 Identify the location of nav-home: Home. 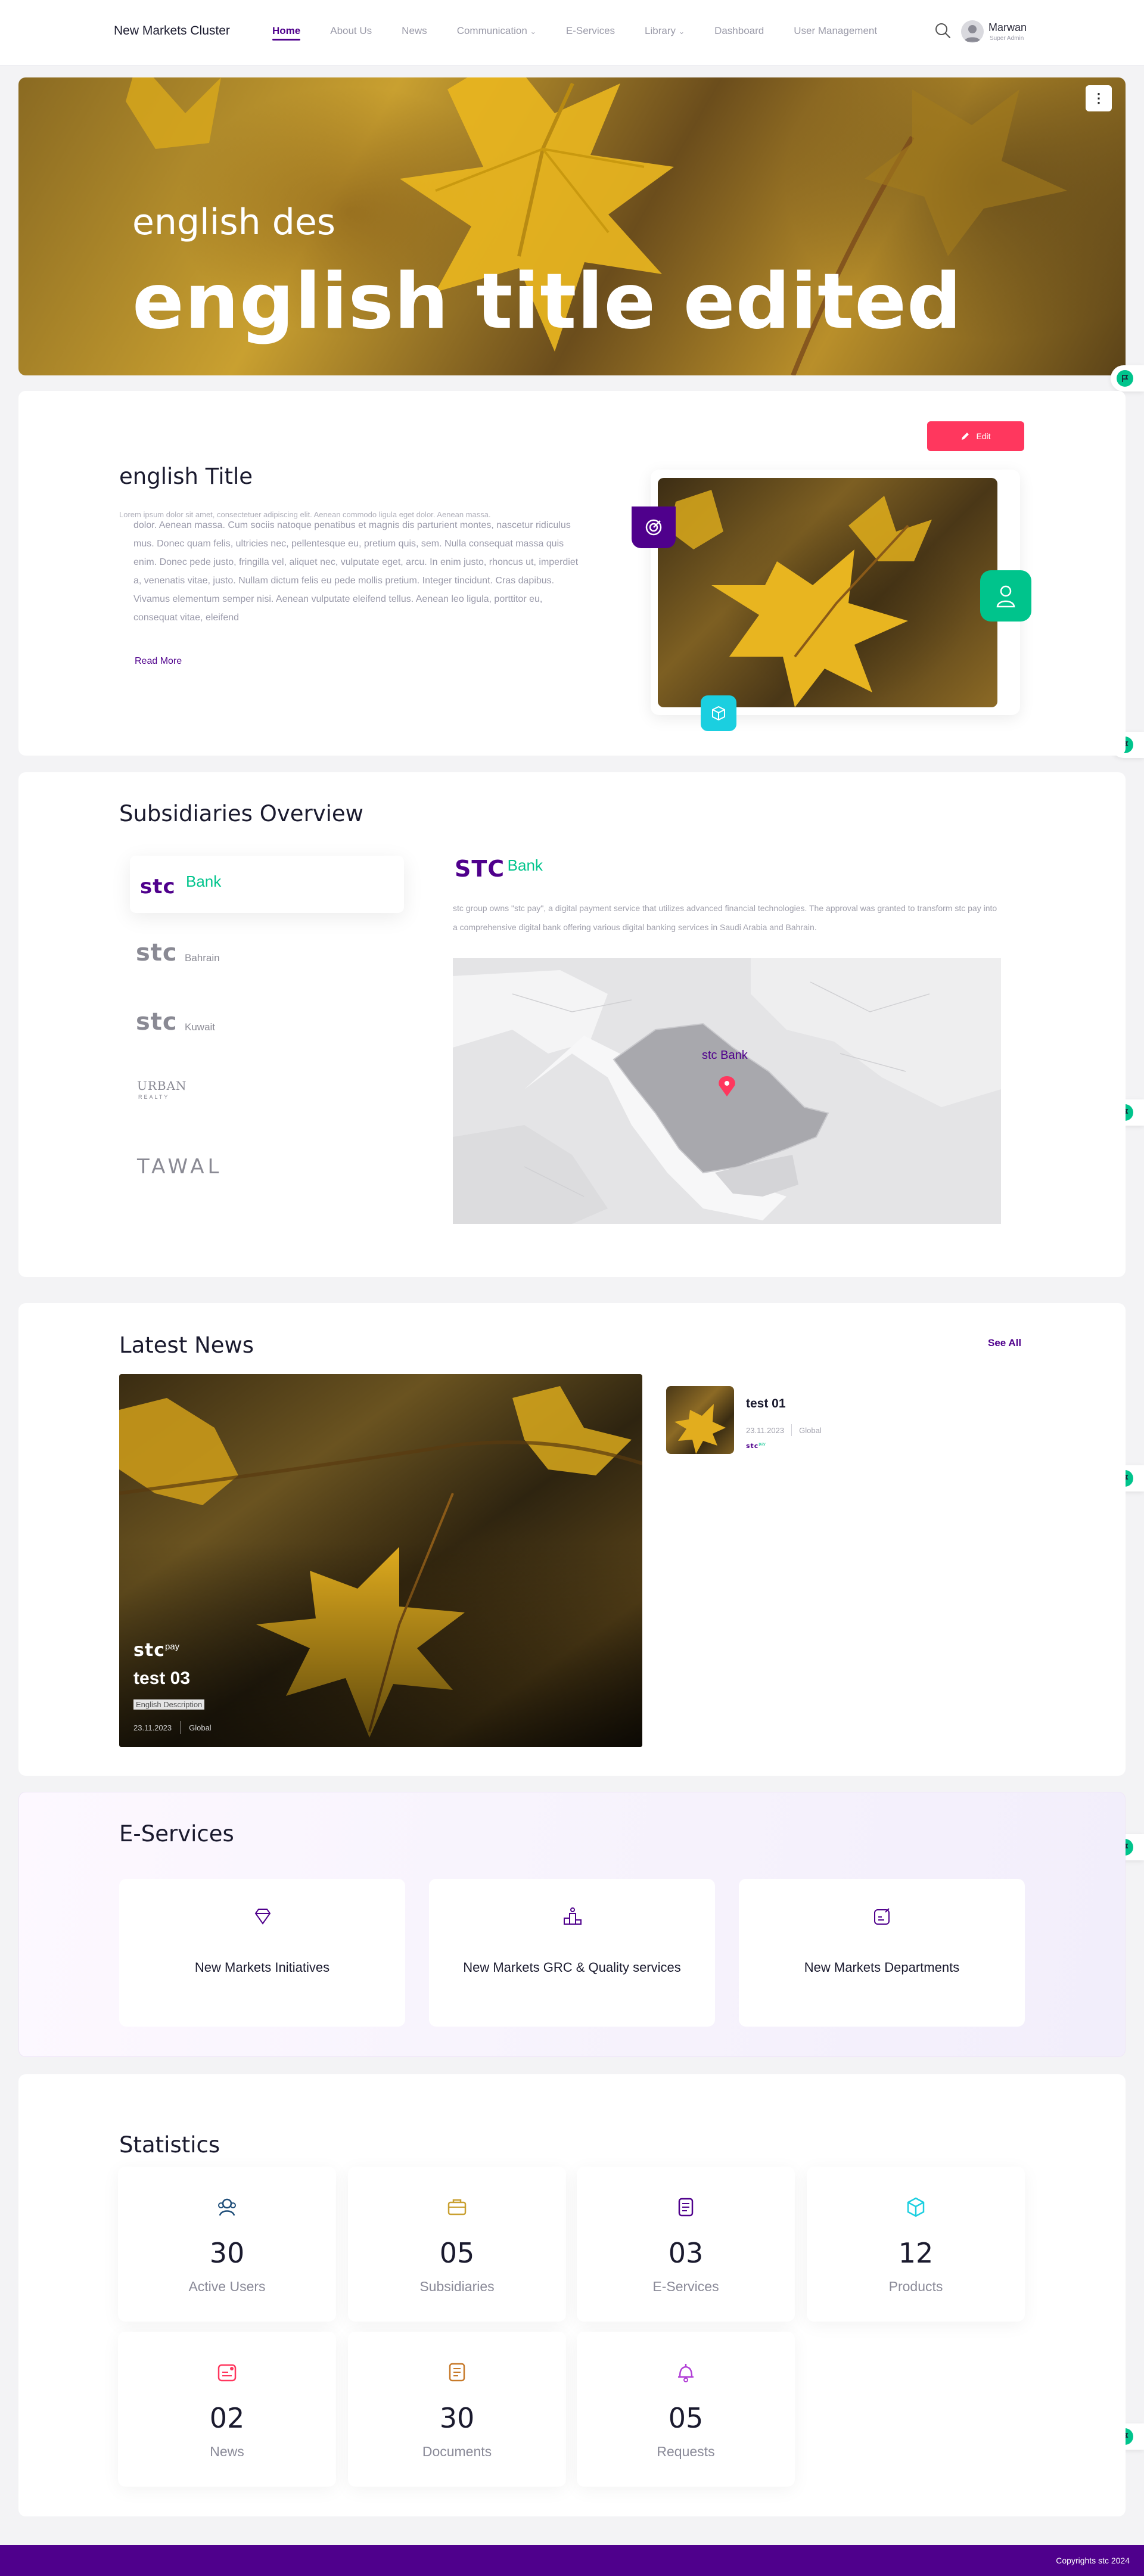
(286, 33).